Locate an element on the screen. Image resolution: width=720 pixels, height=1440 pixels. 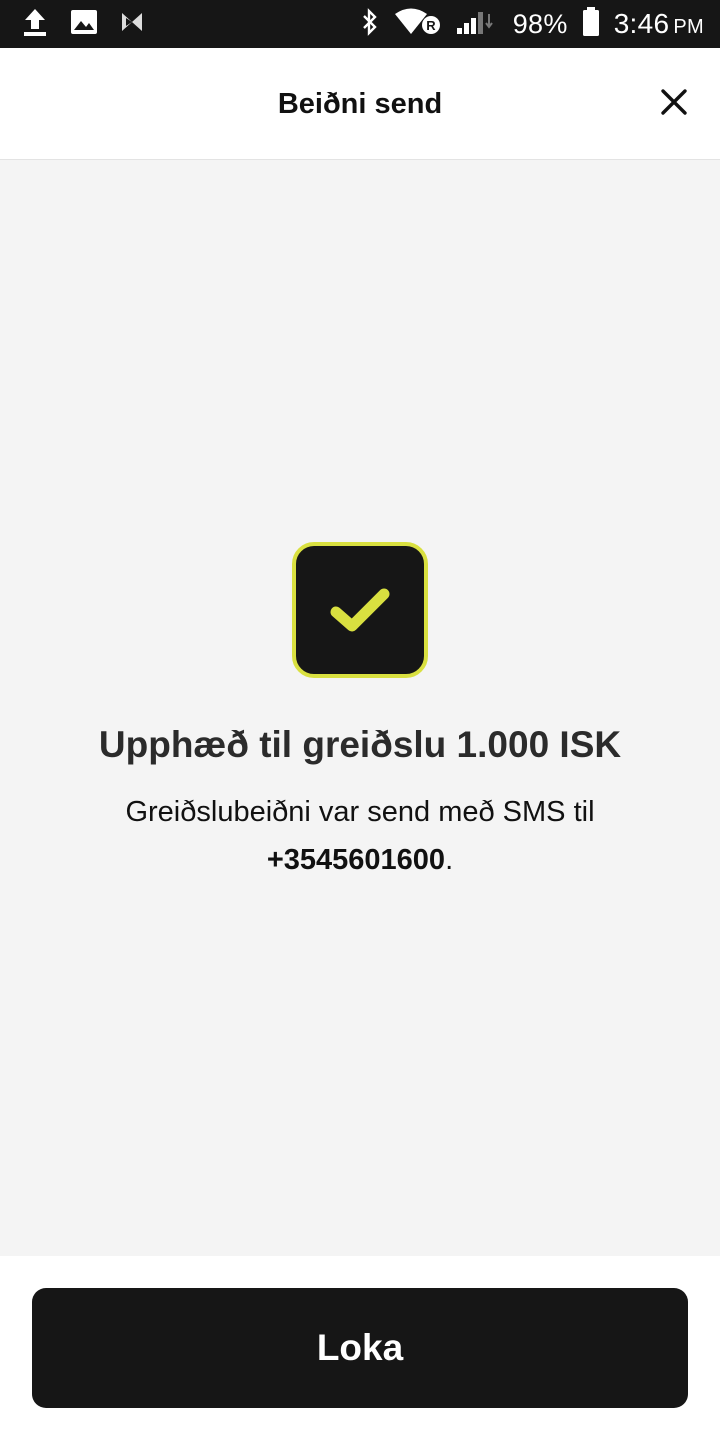
close-primary-button: Loka is located at coordinates (360, 1348).